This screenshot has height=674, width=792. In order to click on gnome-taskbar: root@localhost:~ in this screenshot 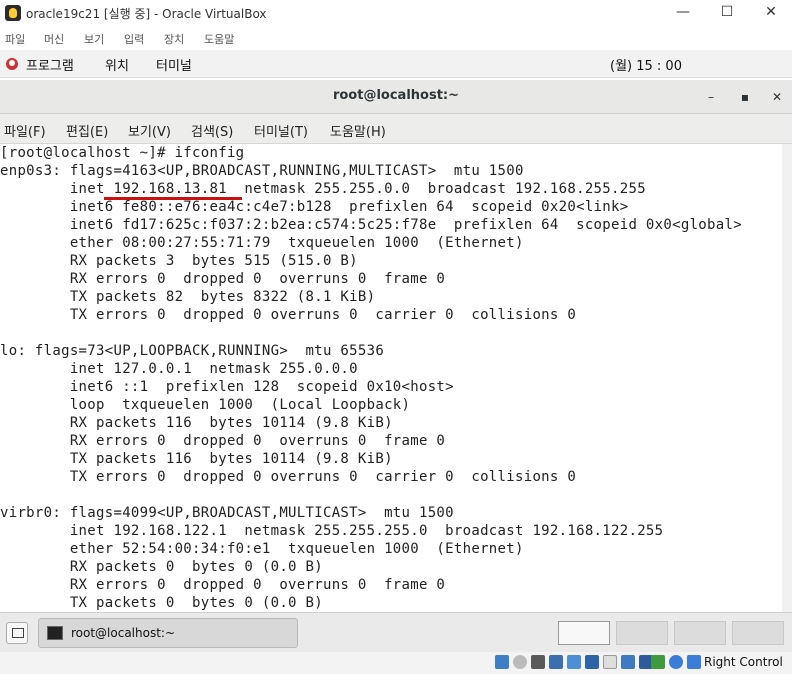, I will do `click(396, 632)`.